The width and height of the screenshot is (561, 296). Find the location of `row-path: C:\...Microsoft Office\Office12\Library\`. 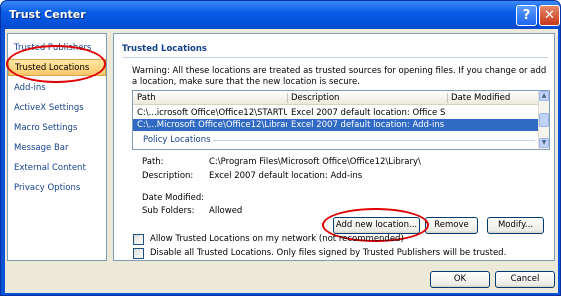

row-path: C:\...Microsoft Office\Office12\Library\ is located at coordinates (212, 125).